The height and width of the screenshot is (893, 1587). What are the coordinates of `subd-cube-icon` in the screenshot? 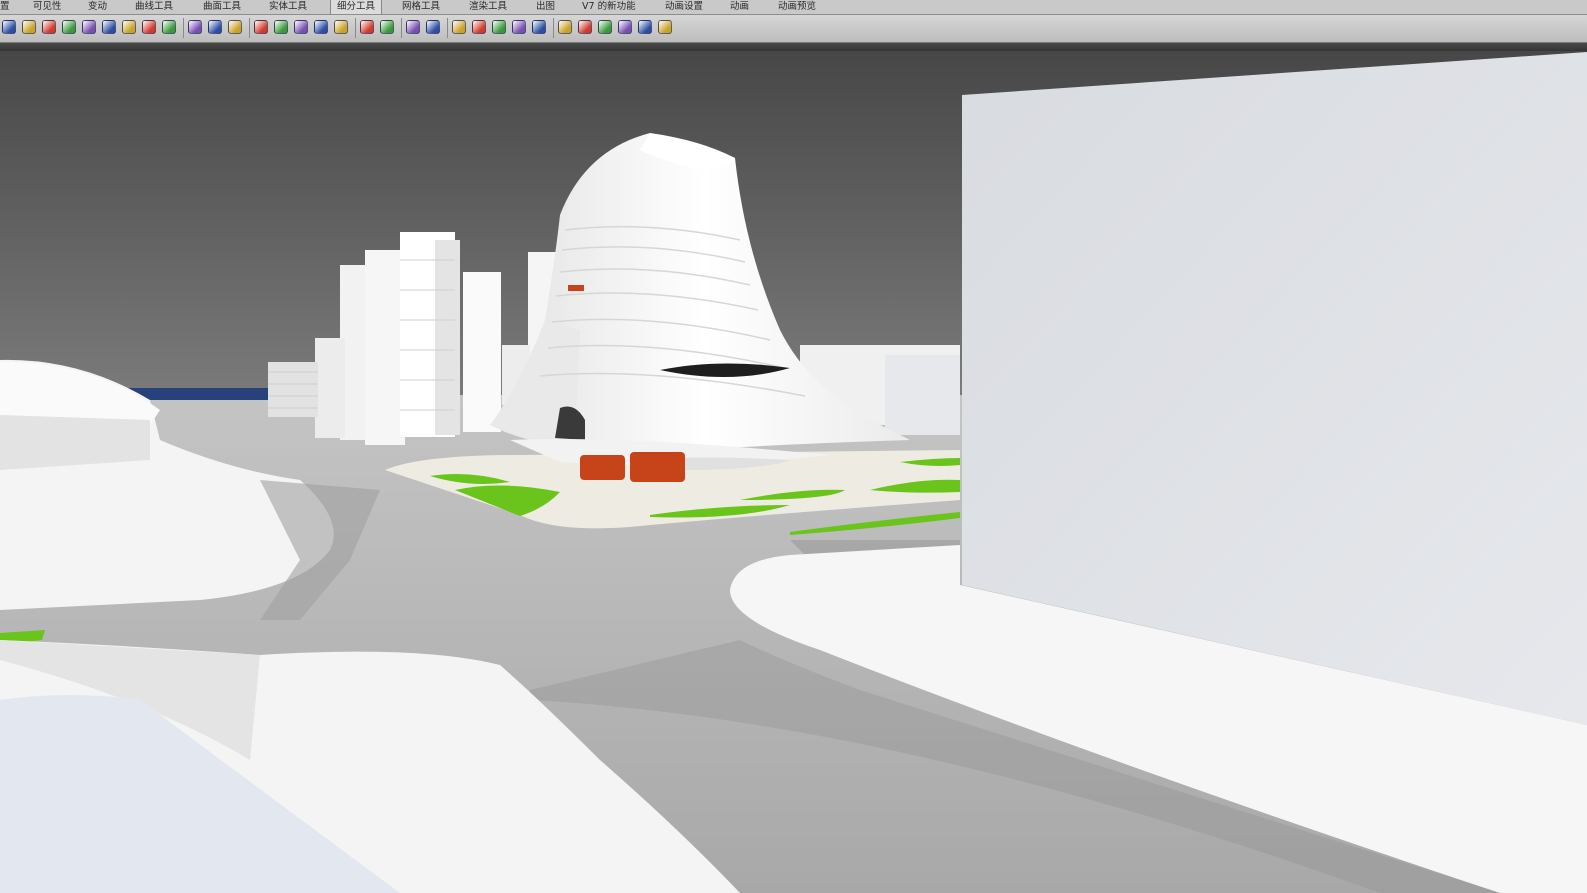 It's located at (49, 27).